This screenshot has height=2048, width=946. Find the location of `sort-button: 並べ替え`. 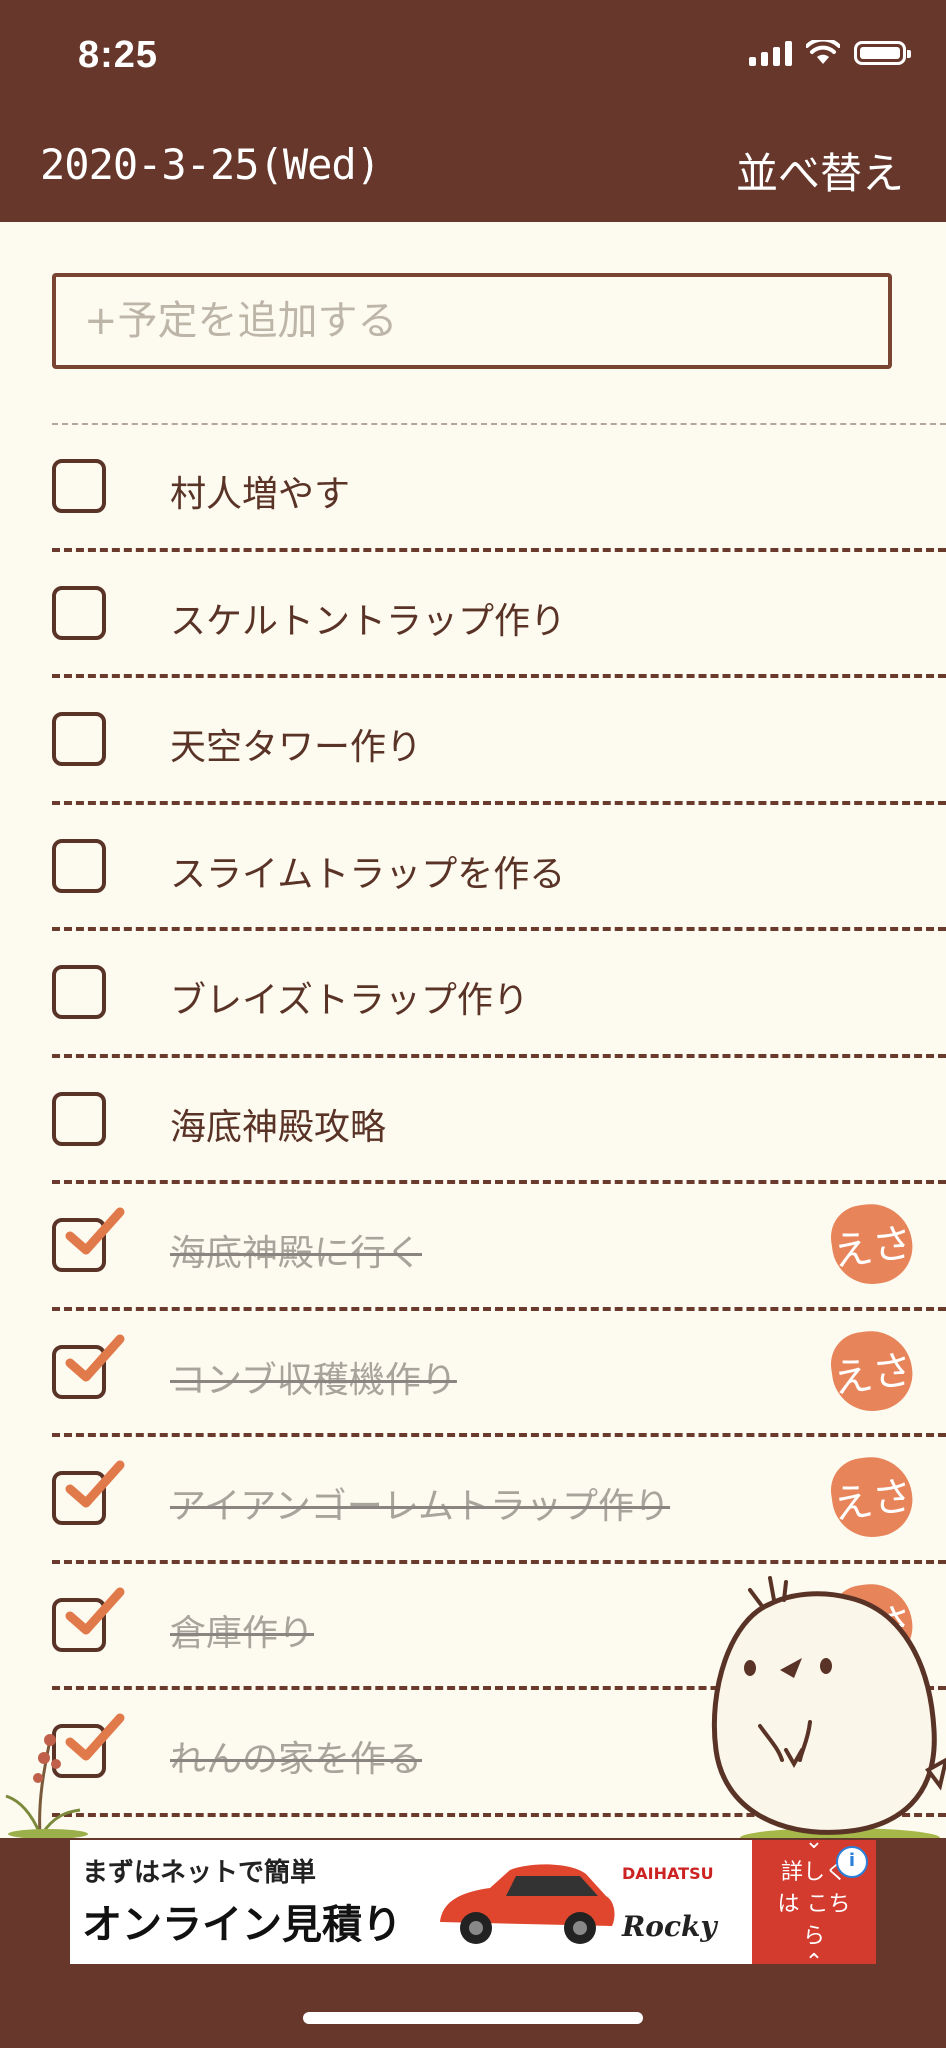

sort-button: 並べ替え is located at coordinates (820, 170).